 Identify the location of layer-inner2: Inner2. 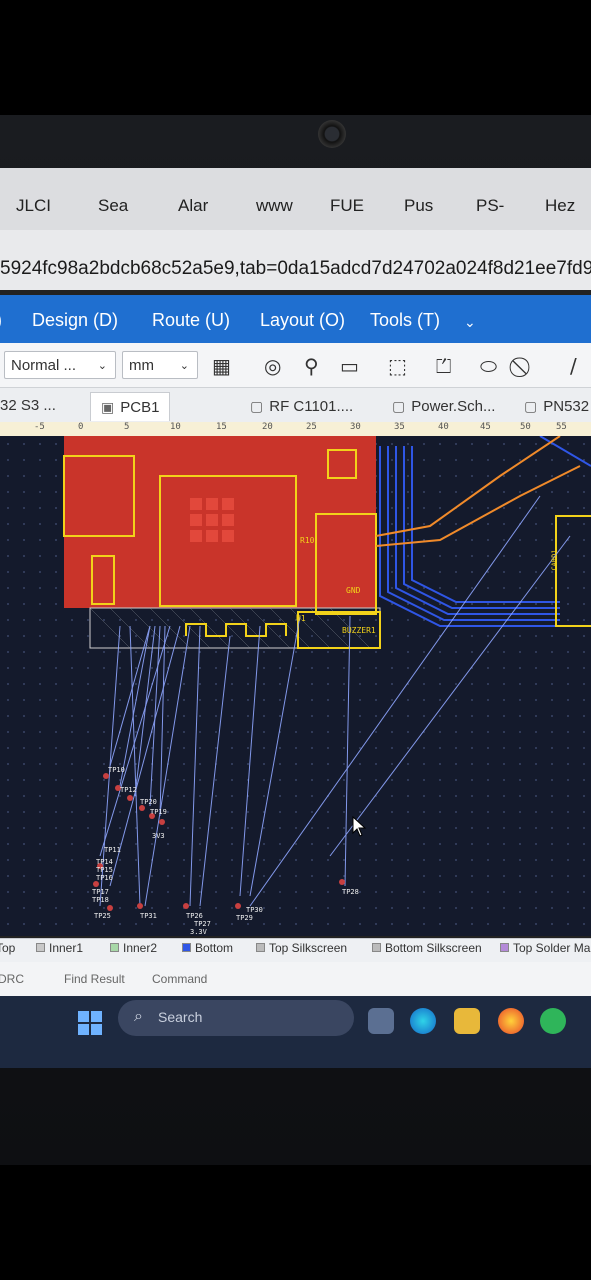
(133, 948).